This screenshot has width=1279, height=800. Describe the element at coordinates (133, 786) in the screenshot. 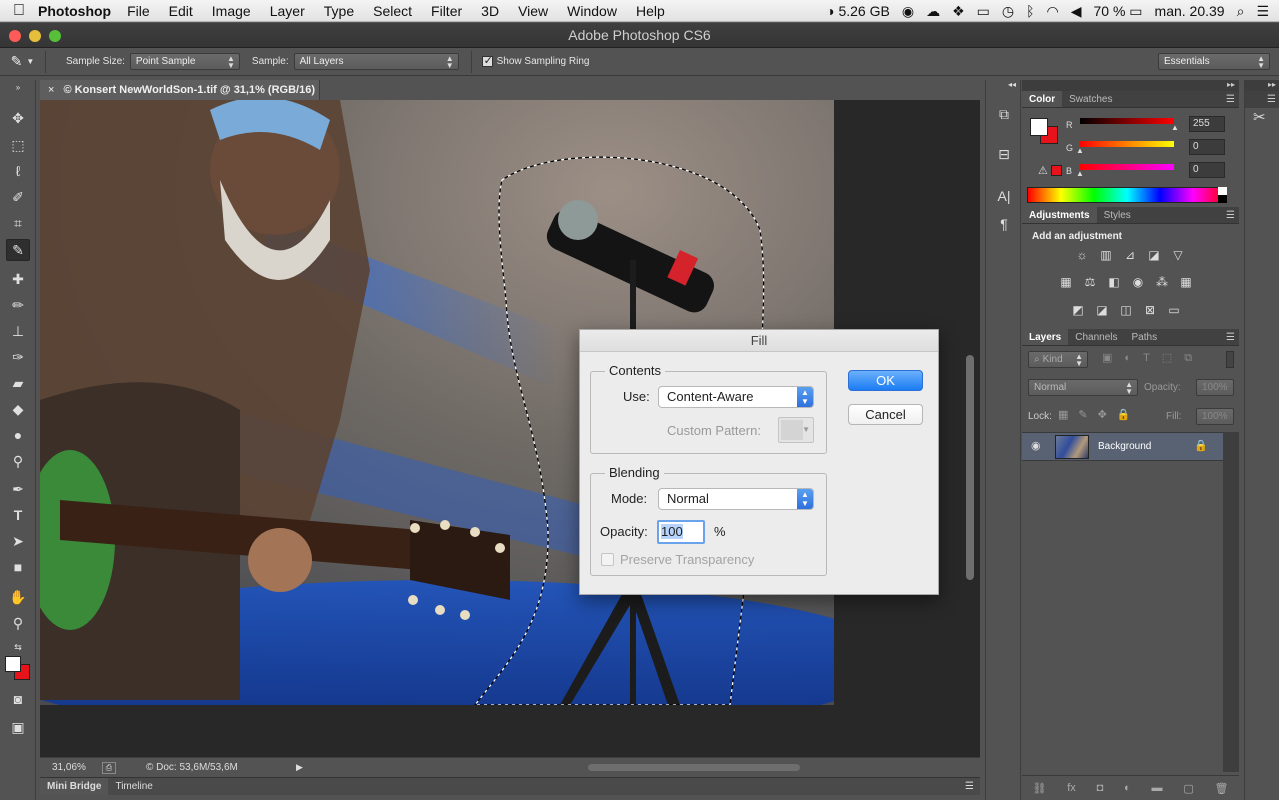

I see `tab-timeline: Timeline` at that location.